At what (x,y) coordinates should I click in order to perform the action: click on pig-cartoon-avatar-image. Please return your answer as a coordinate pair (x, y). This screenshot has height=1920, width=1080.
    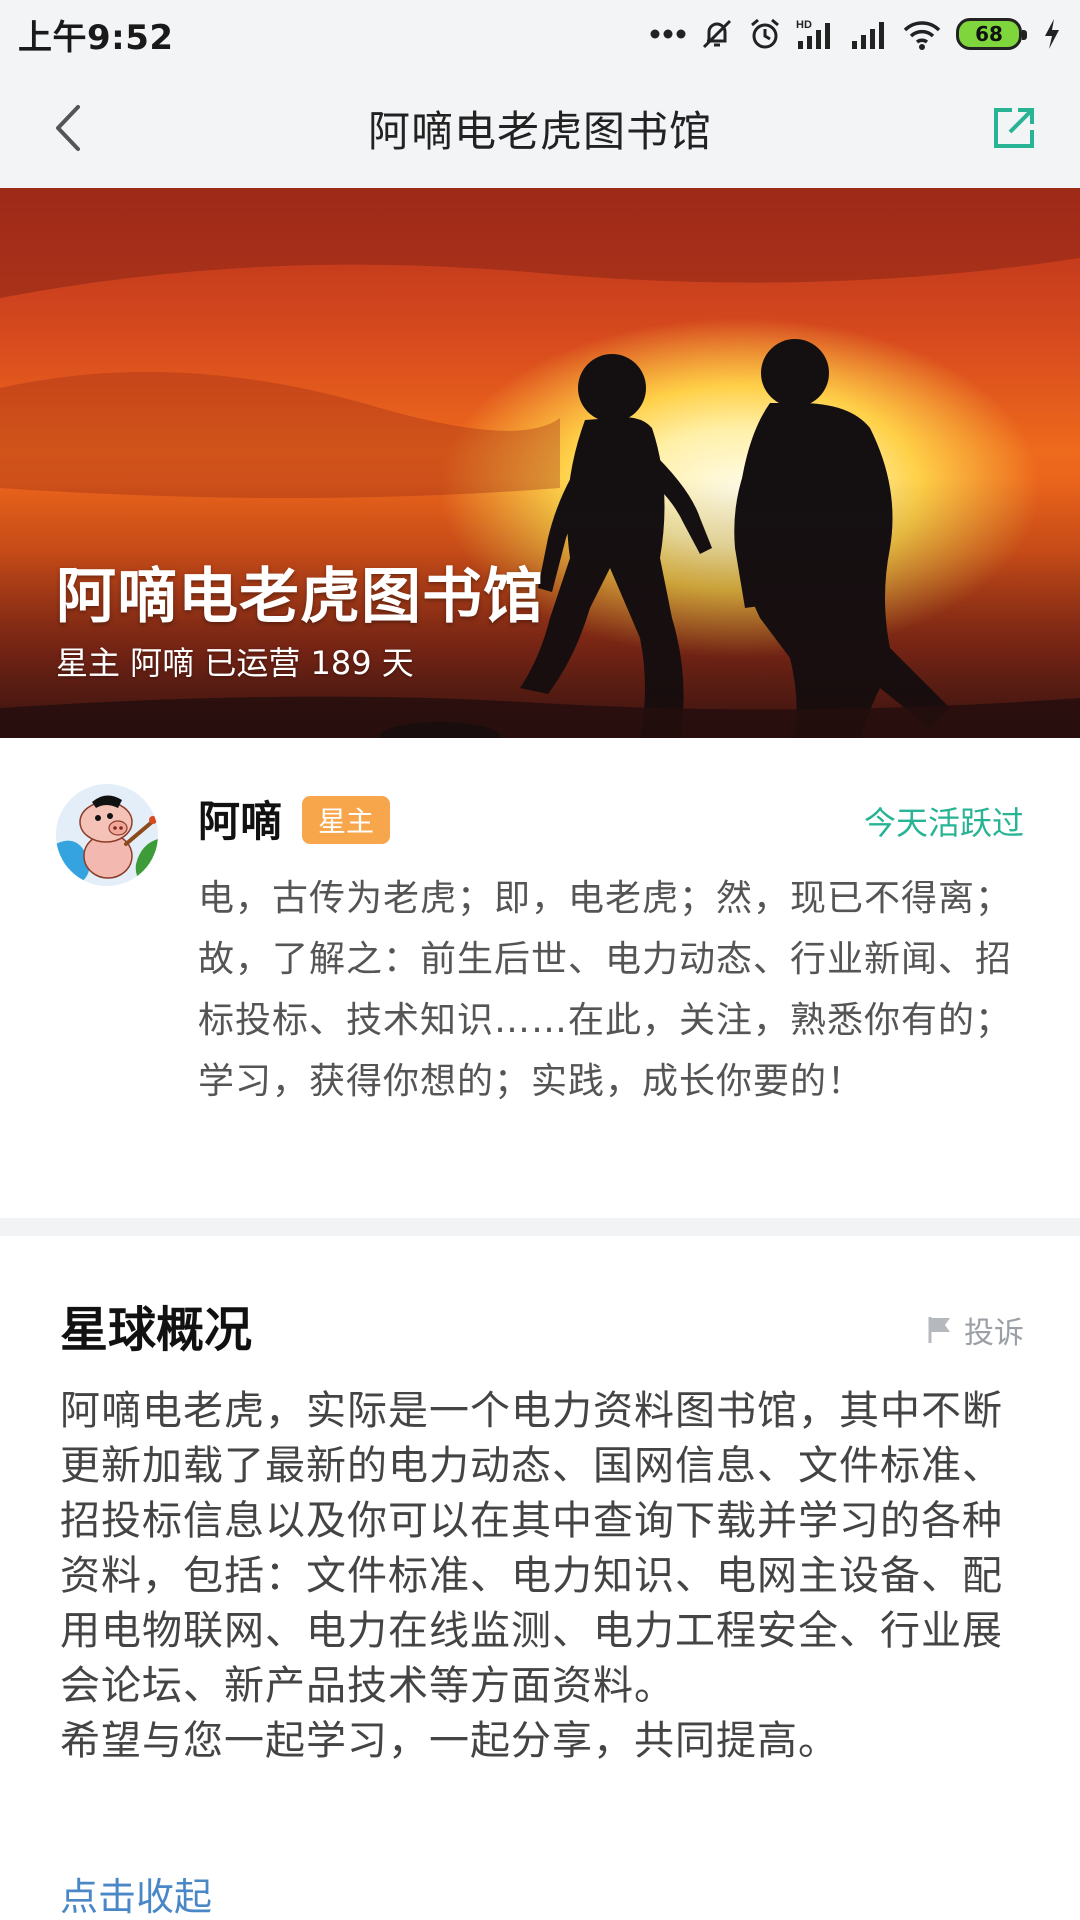
    Looking at the image, I should click on (107, 835).